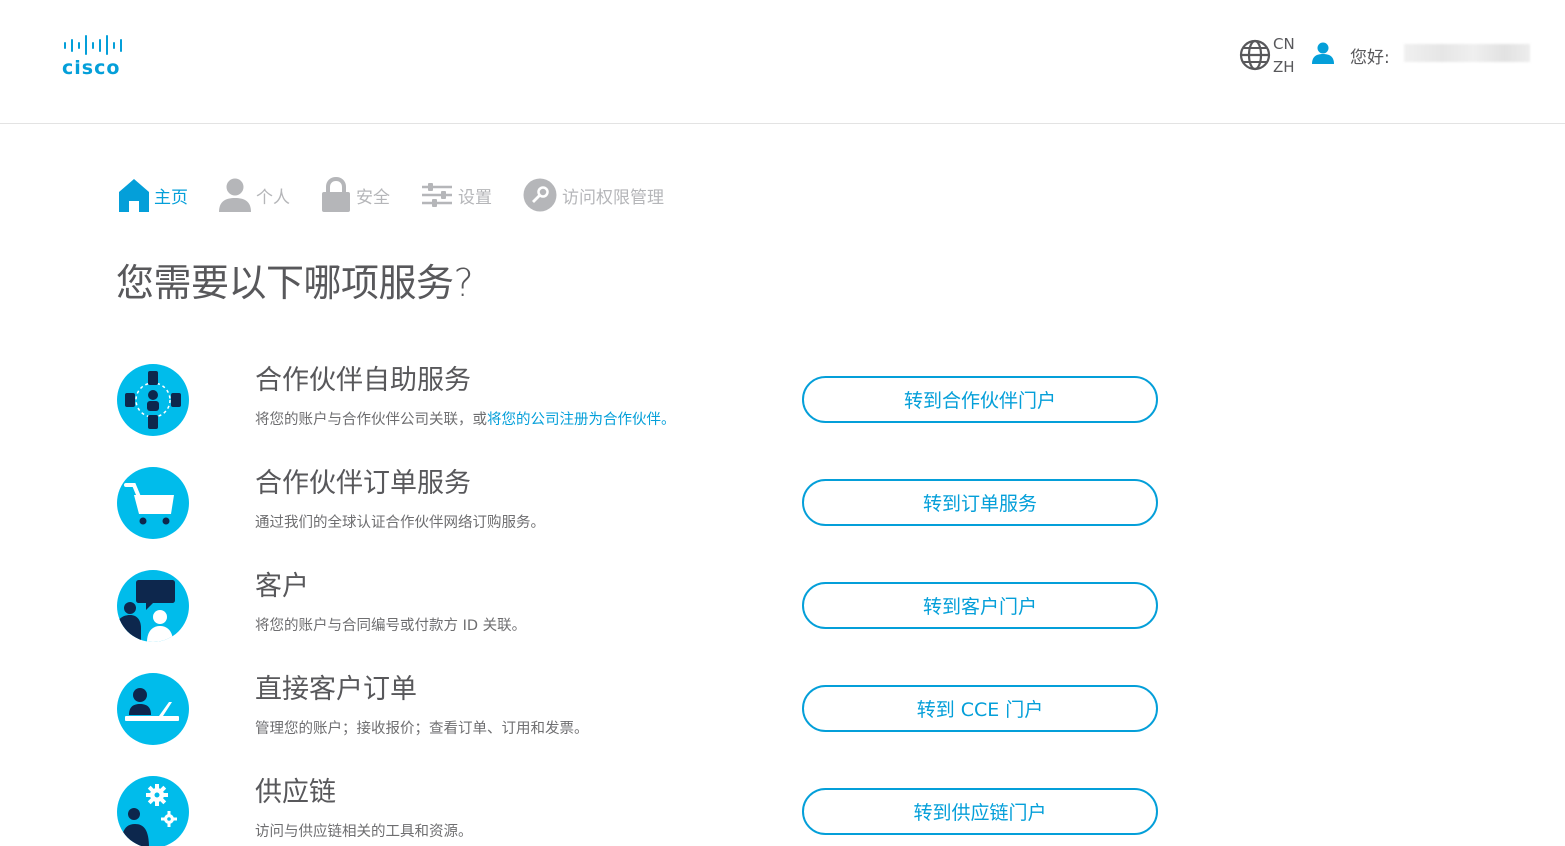 This screenshot has width=1565, height=846. I want to click on go-supply-chain-portal-button: 转到供应链门户, so click(980, 811).